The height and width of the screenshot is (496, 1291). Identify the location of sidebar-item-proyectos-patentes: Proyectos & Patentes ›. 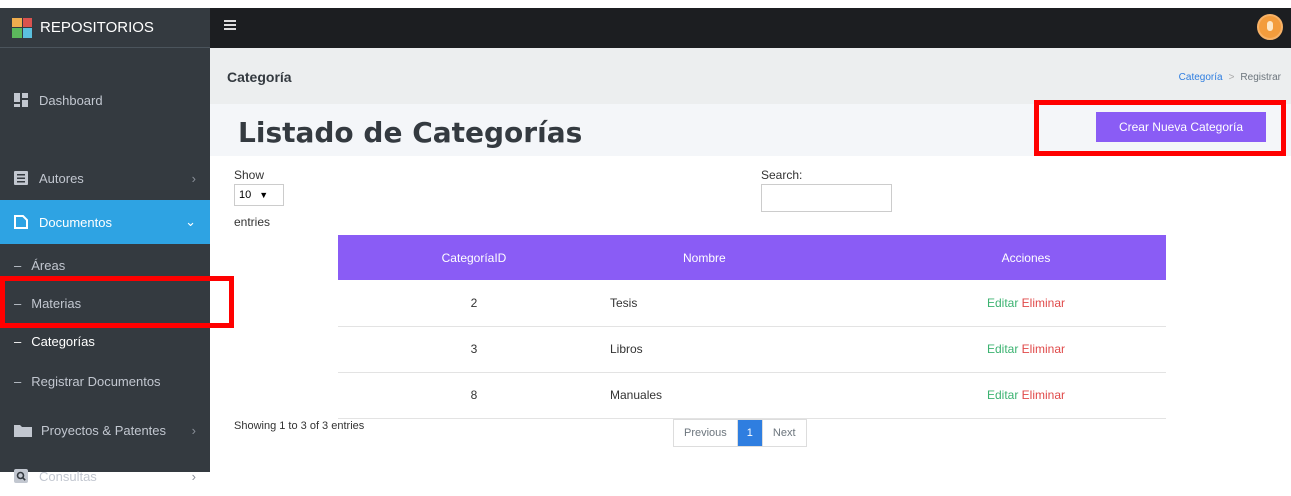
(105, 430).